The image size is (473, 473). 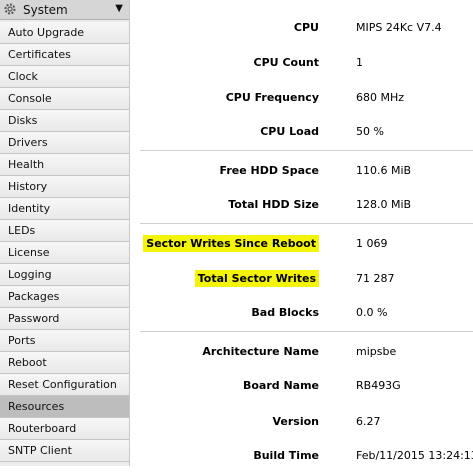 I want to click on sector-writes-since-reboot-label: Sector Writes Since Reboot, so click(x=231, y=243).